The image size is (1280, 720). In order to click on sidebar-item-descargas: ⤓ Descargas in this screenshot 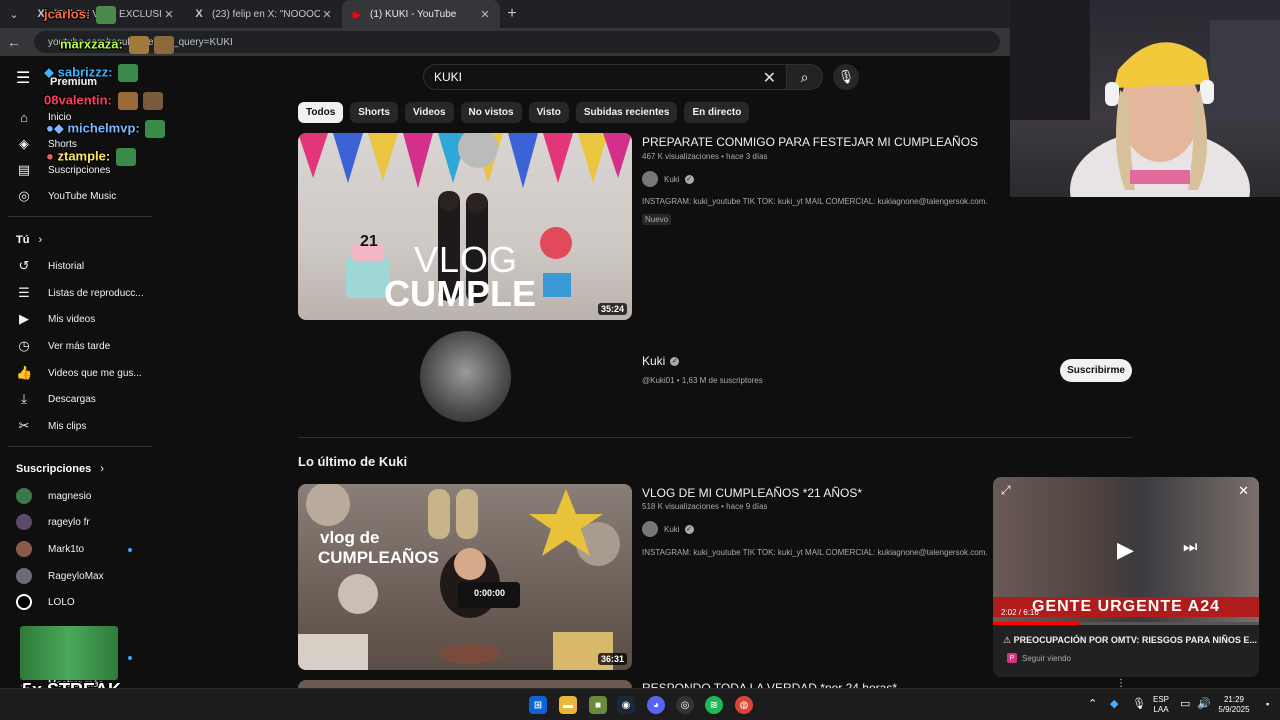, I will do `click(56, 399)`.